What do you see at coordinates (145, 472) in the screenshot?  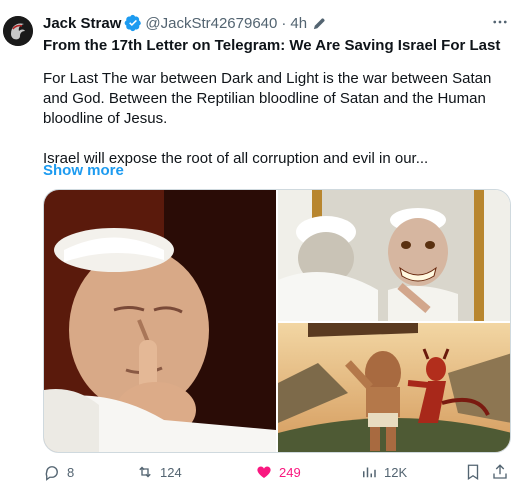 I see `repost-icon` at bounding box center [145, 472].